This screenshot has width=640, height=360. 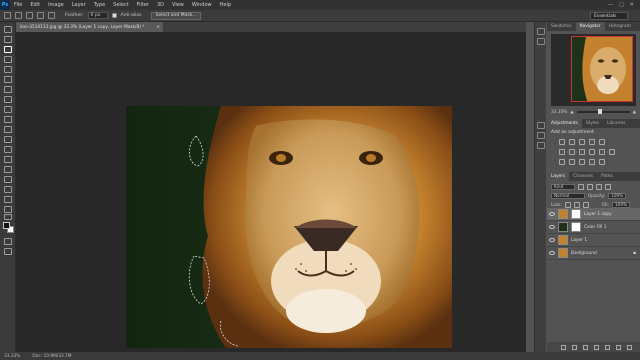 What do you see at coordinates (541, 31) in the screenshot?
I see `history-panel-icon` at bounding box center [541, 31].